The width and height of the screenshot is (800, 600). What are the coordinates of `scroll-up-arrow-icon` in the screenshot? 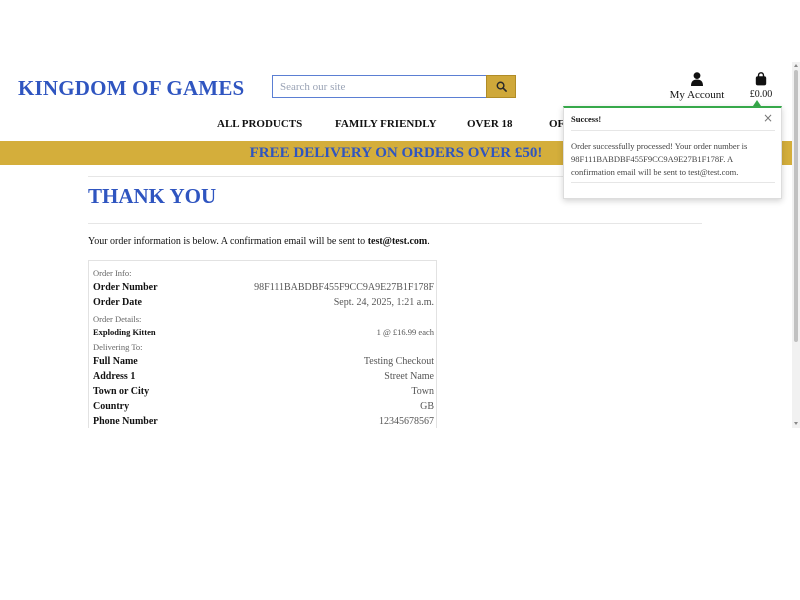 It's located at (796, 65).